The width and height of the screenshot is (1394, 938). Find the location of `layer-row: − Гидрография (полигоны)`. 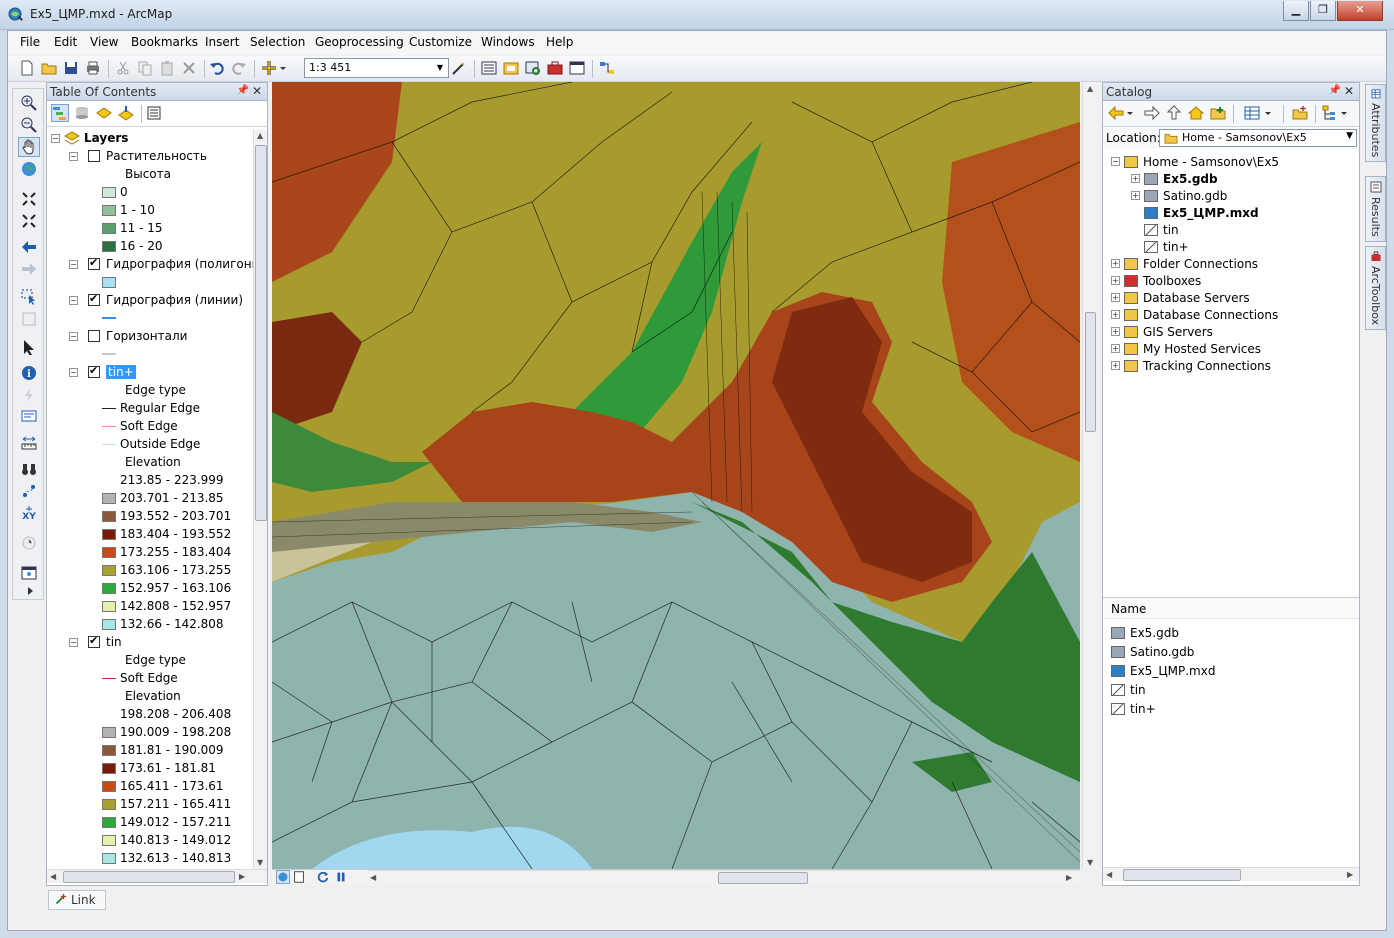

layer-row: − Гидрография (полигоны) is located at coordinates (151, 264).